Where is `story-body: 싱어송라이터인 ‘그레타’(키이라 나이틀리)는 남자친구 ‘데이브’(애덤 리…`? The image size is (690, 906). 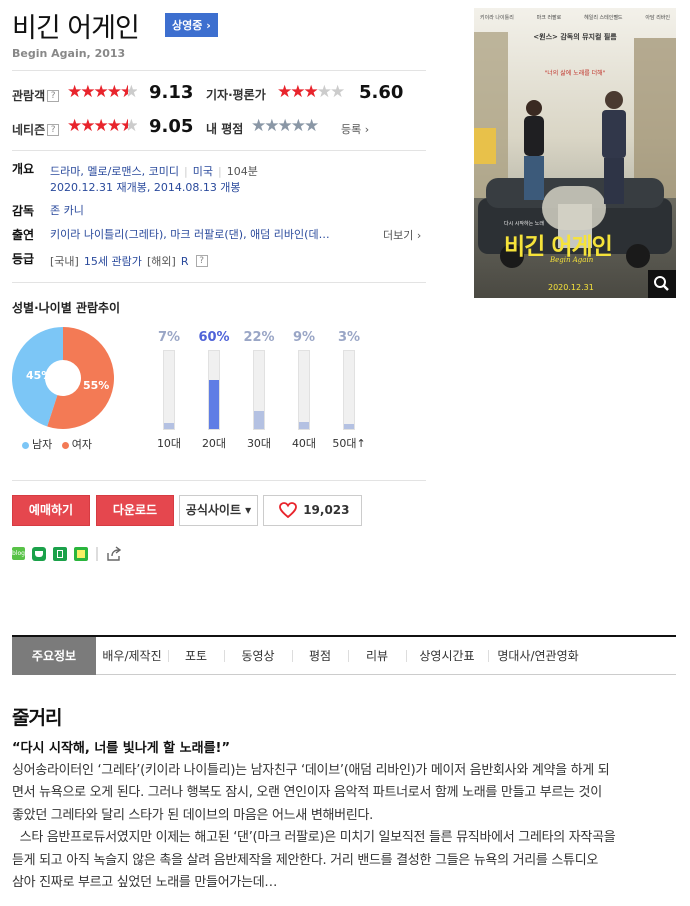 story-body: 싱어송라이터인 ‘그레타’(키이라 나이틀리)는 남자친구 ‘데이브’(애덤 리… is located at coordinates (314, 827).